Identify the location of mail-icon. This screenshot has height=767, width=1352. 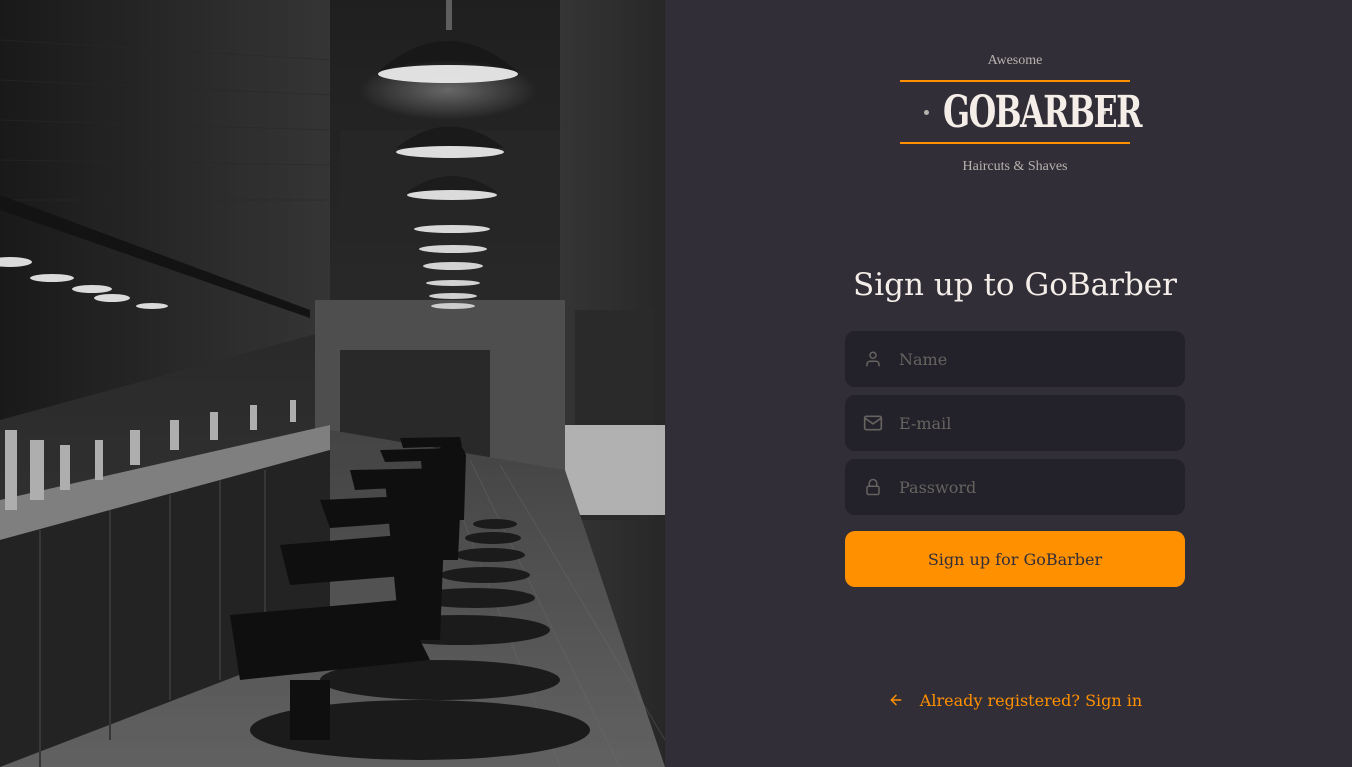
(873, 423).